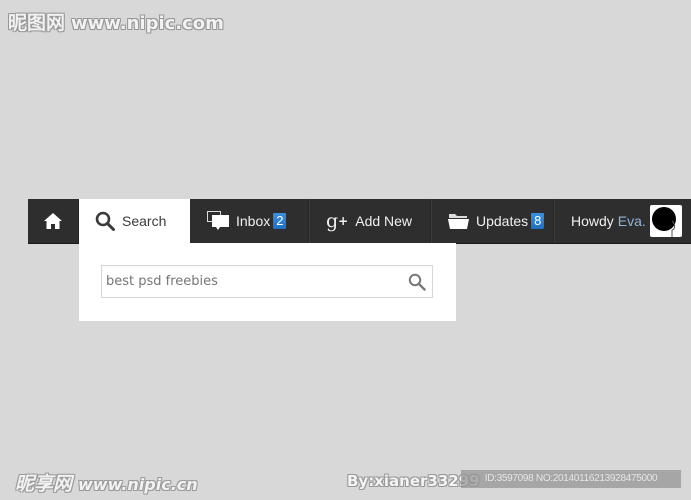 The width and height of the screenshot is (691, 500). Describe the element at coordinates (502, 221) in the screenshot. I see `nav-updates-label: Updates` at that location.